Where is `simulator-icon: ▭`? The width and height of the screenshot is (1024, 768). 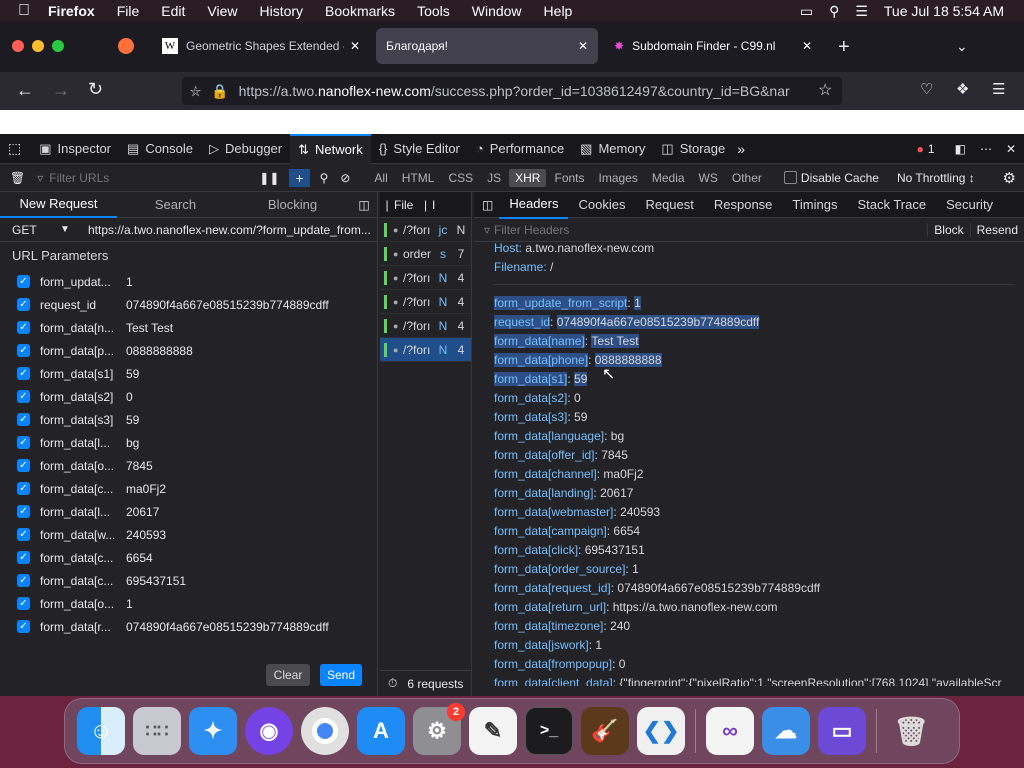 simulator-icon: ▭ is located at coordinates (842, 731).